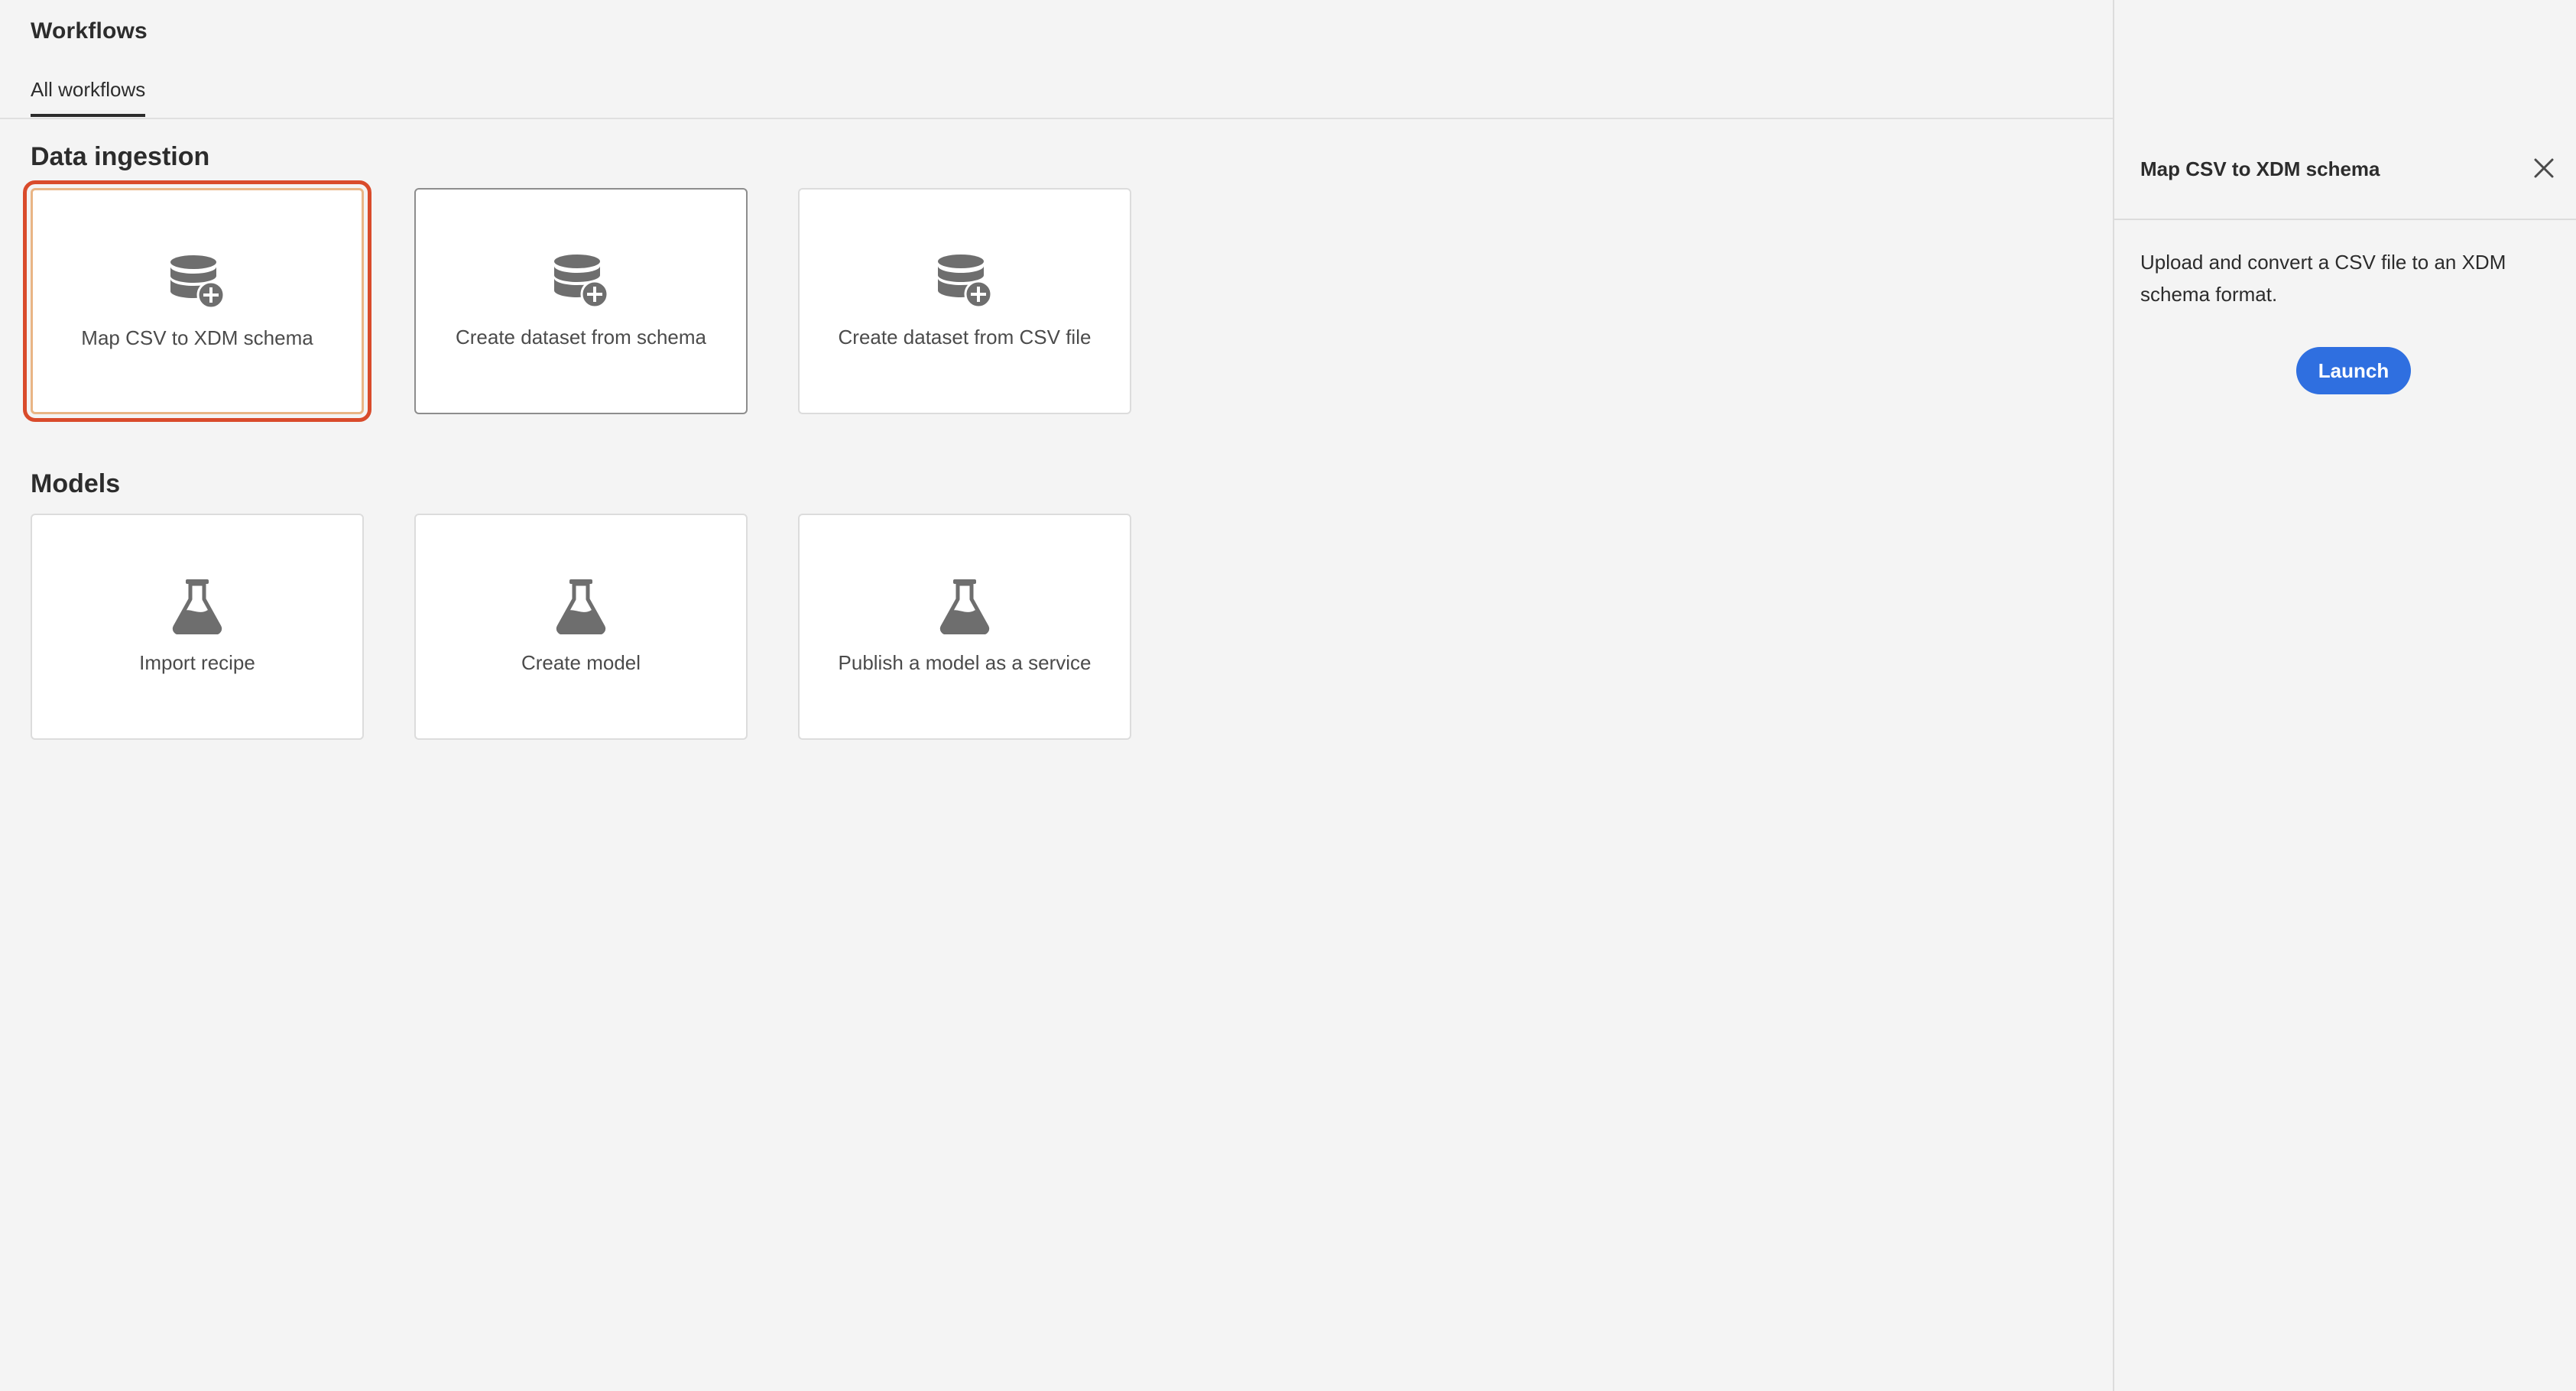 The height and width of the screenshot is (1391, 2576). Describe the element at coordinates (965, 337) in the screenshot. I see `workflow-card-label: Create dataset from CSV file` at that location.